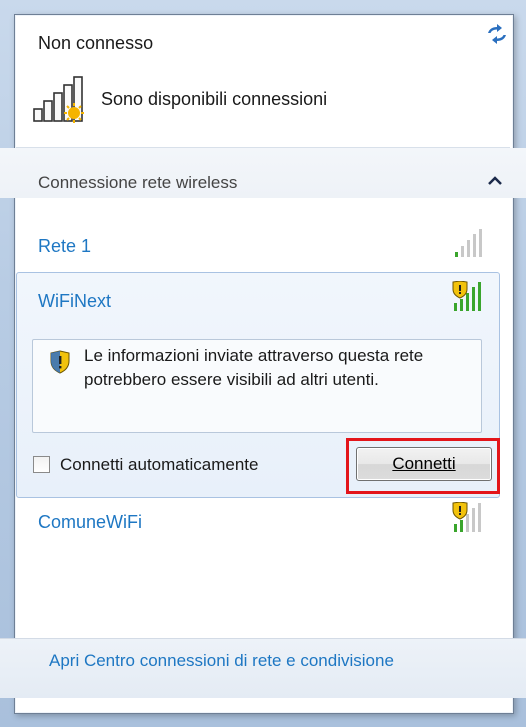 The height and width of the screenshot is (727, 526). I want to click on network-item-comunewifi: ComuneWiFi, so click(90, 522).